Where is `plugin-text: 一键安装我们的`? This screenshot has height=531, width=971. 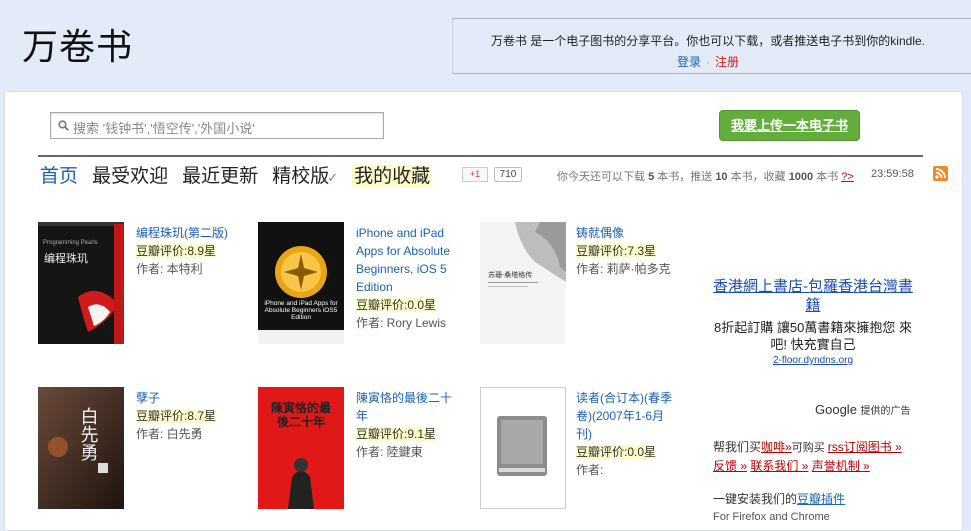
plugin-text: 一键安装我们的 is located at coordinates (755, 499).